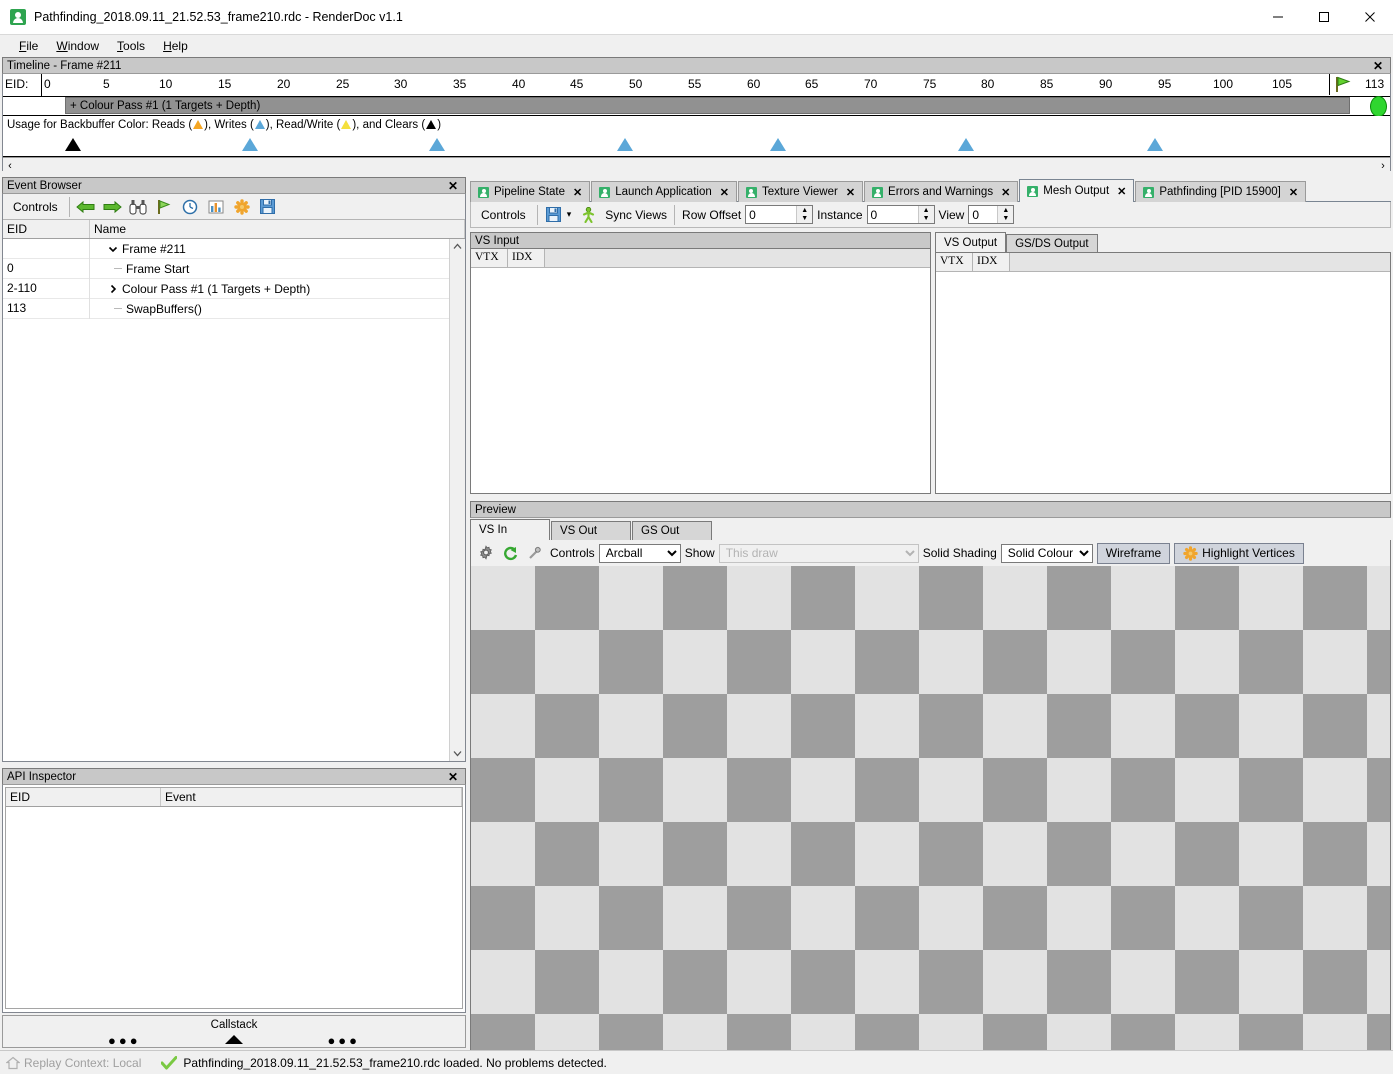 The width and height of the screenshot is (1393, 1074). What do you see at coordinates (311, 797) in the screenshot?
I see `column-event: Event` at bounding box center [311, 797].